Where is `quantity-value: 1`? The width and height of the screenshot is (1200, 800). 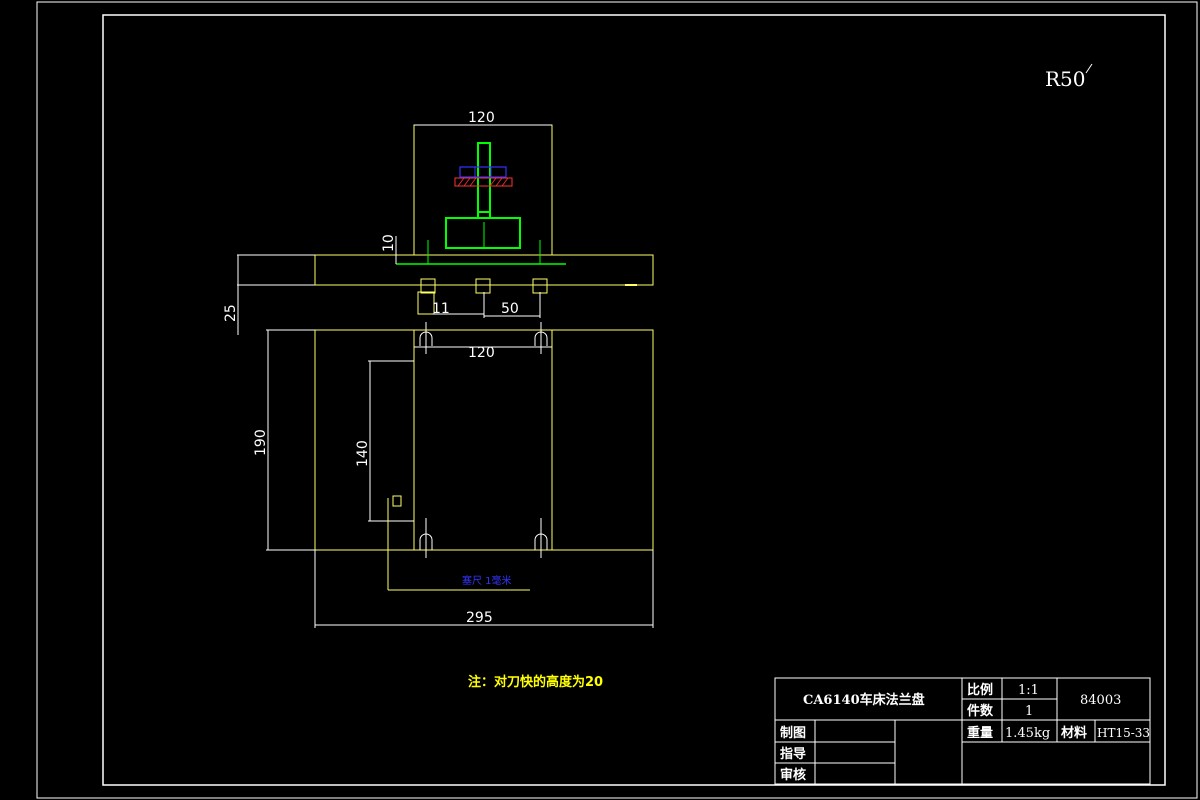
quantity-value: 1 is located at coordinates (1029, 711).